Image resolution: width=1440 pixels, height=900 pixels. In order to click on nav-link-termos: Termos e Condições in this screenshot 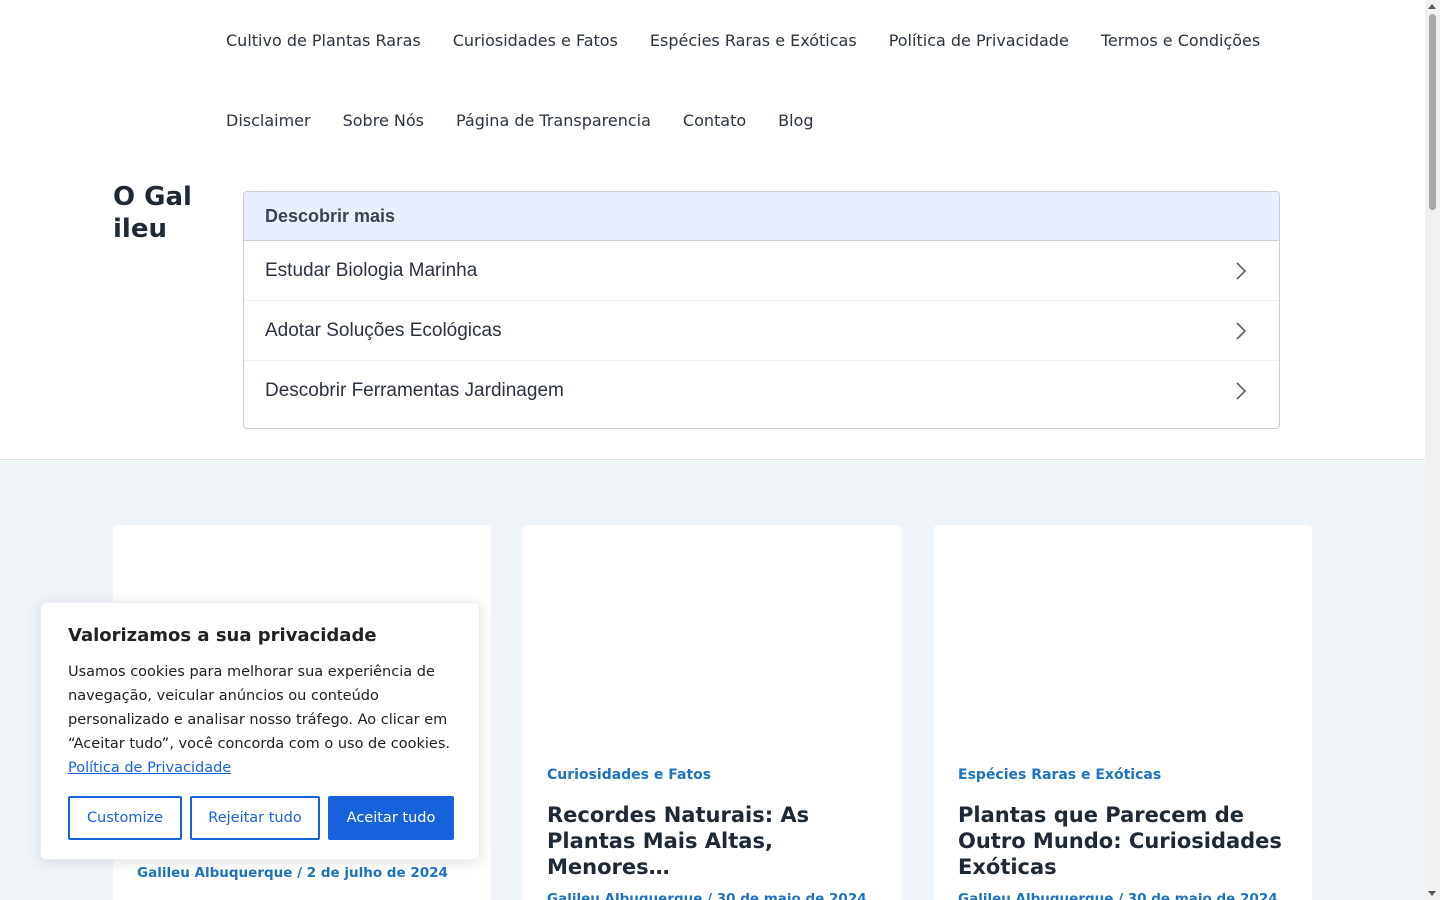, I will do `click(1180, 40)`.